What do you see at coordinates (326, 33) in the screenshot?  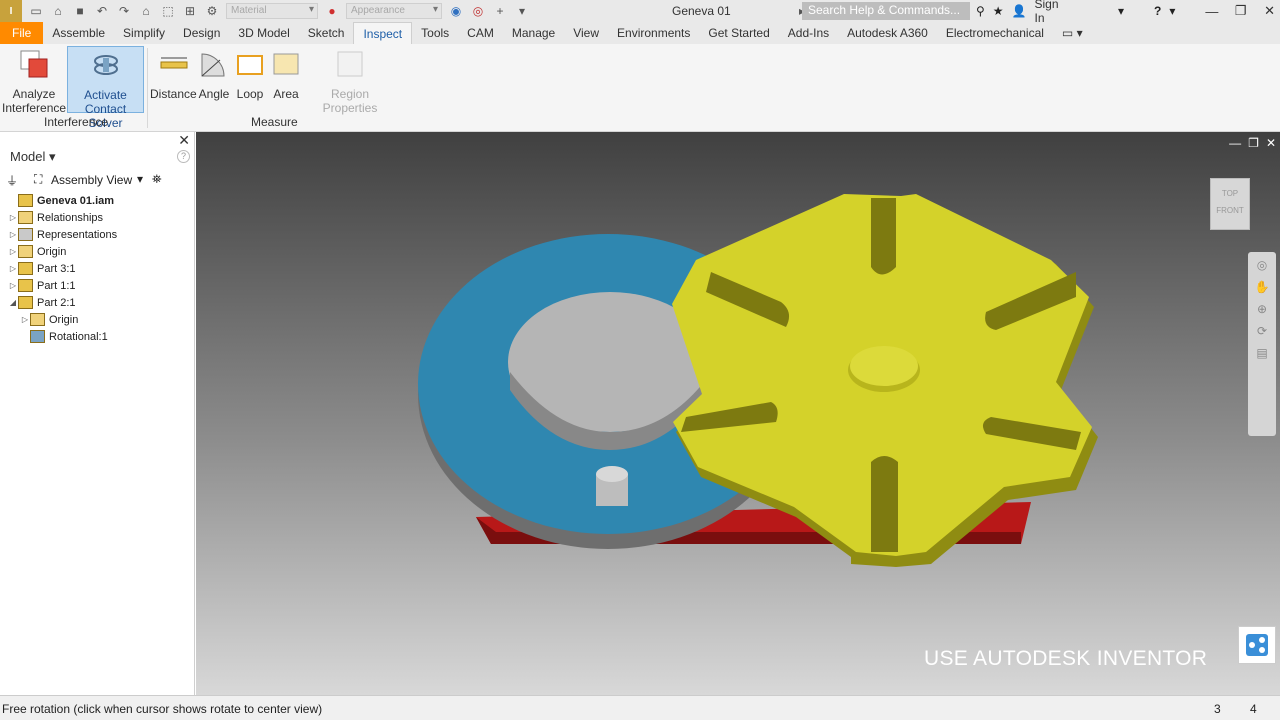 I see `tab-sketch: Sketch` at bounding box center [326, 33].